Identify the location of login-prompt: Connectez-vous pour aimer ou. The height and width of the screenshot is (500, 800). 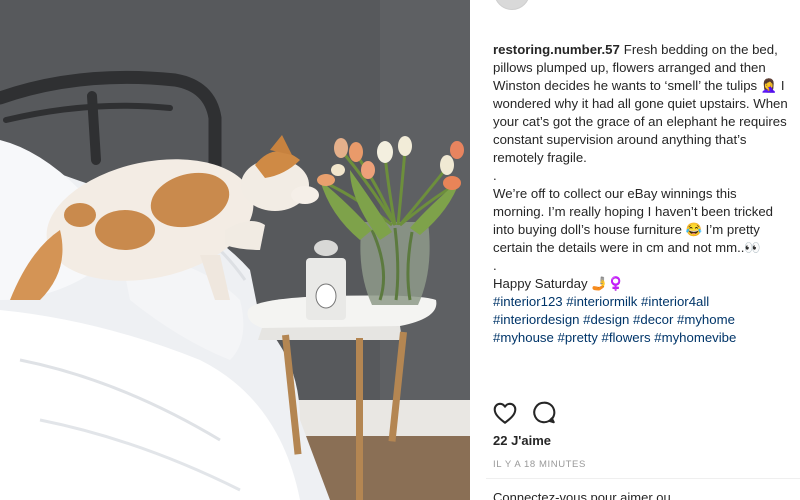
(582, 495).